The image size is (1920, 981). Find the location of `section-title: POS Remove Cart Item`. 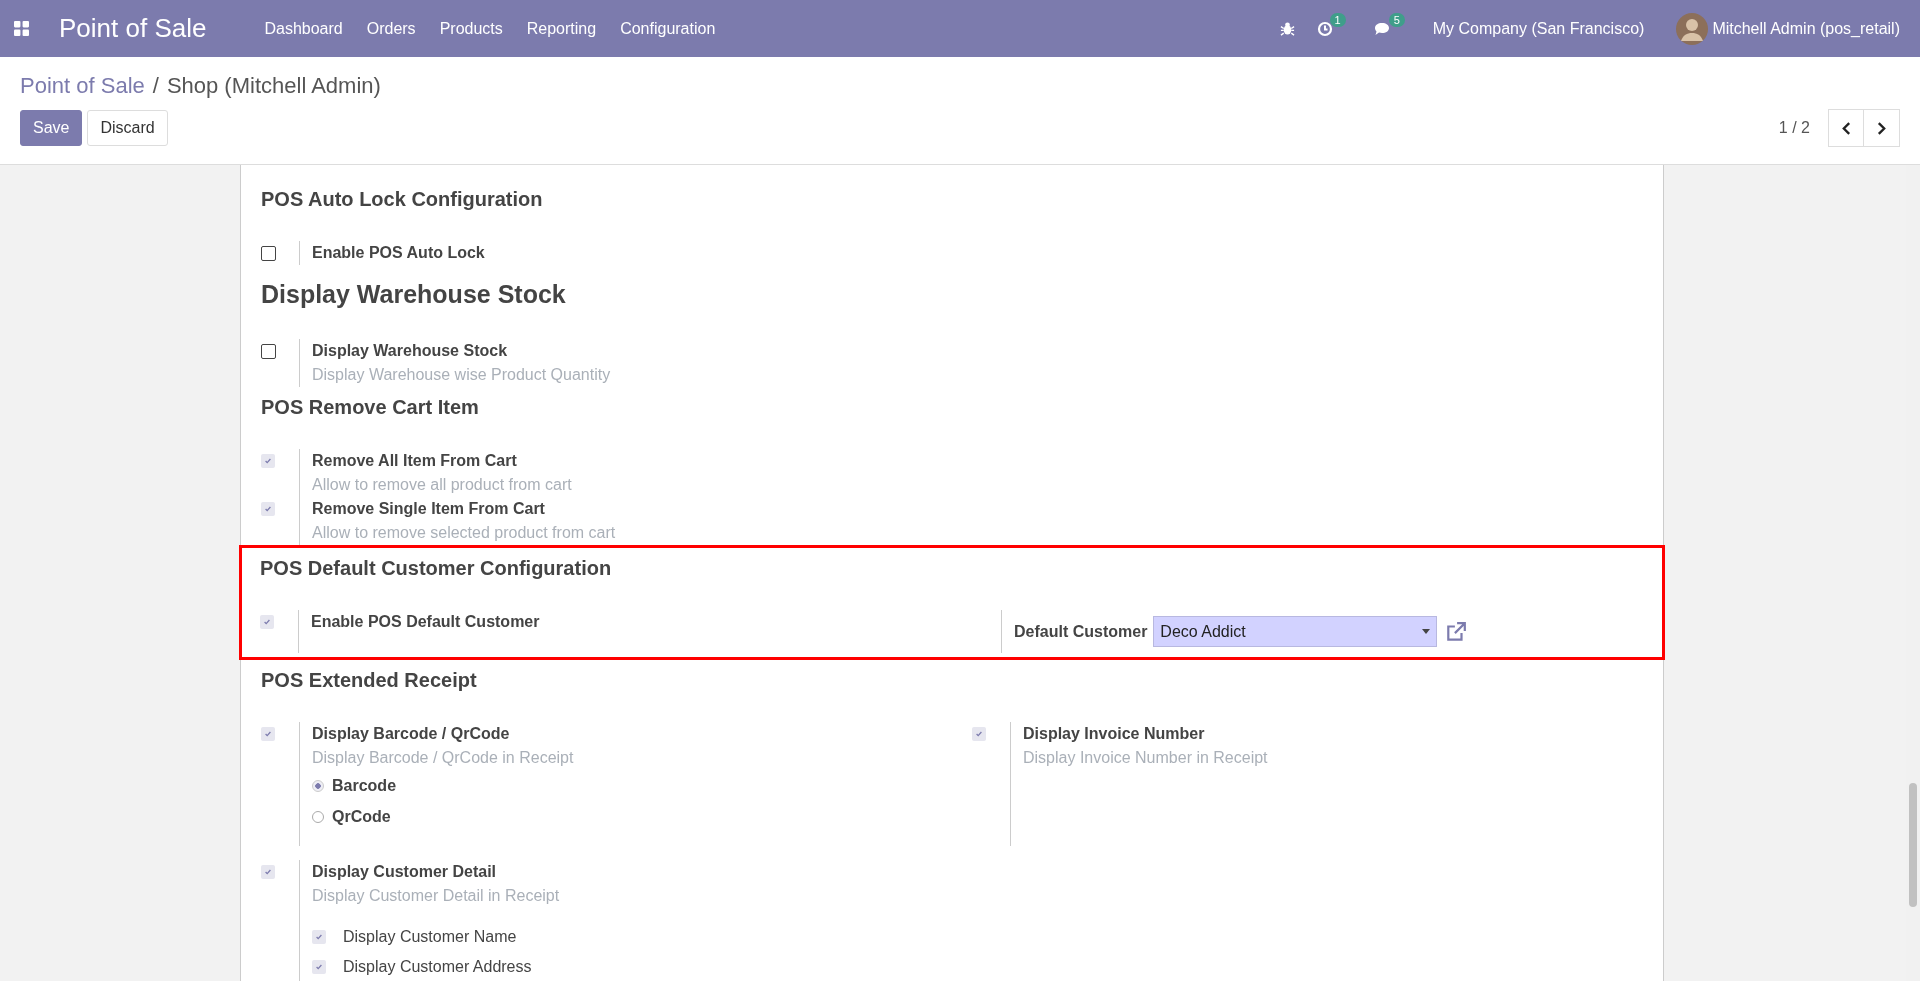

section-title: POS Remove Cart Item is located at coordinates (370, 407).